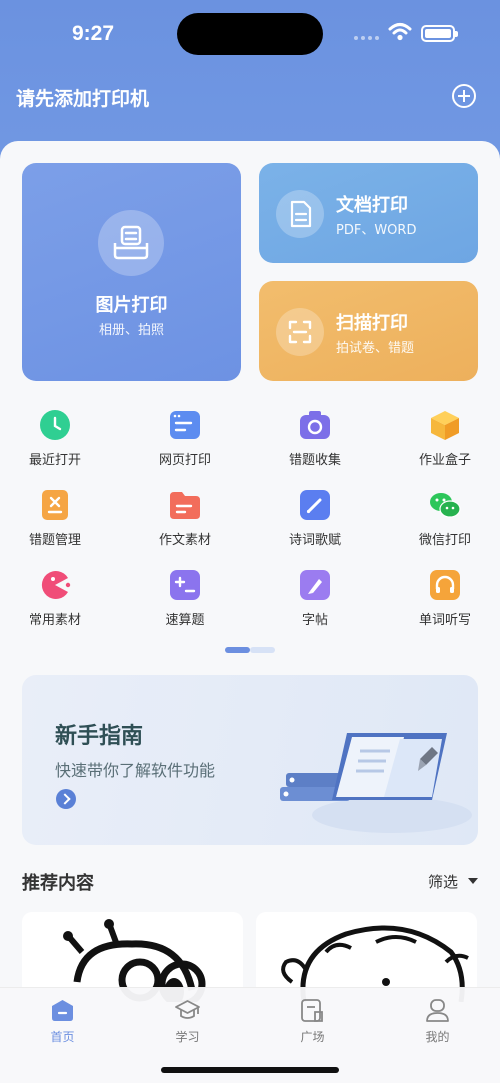 This screenshot has width=500, height=1083. What do you see at coordinates (184, 460) in the screenshot?
I see `grid-label: 网页打印` at bounding box center [184, 460].